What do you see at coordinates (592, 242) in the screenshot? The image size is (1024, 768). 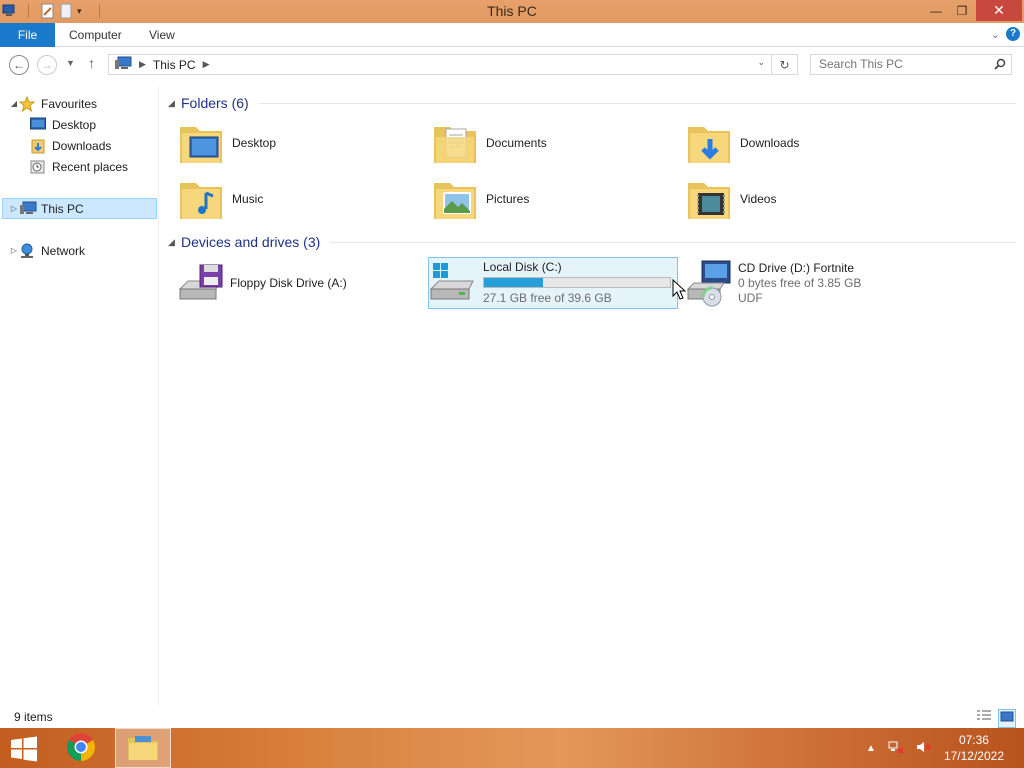 I see `devices-section-header: ◢ Devices and drives (3)` at bounding box center [592, 242].